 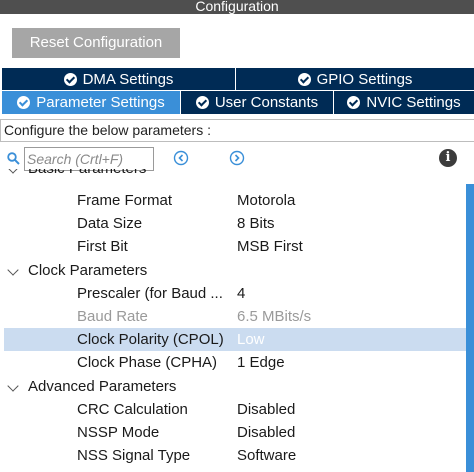 What do you see at coordinates (128, 79) in the screenshot?
I see `tab-label: DMA Settings` at bounding box center [128, 79].